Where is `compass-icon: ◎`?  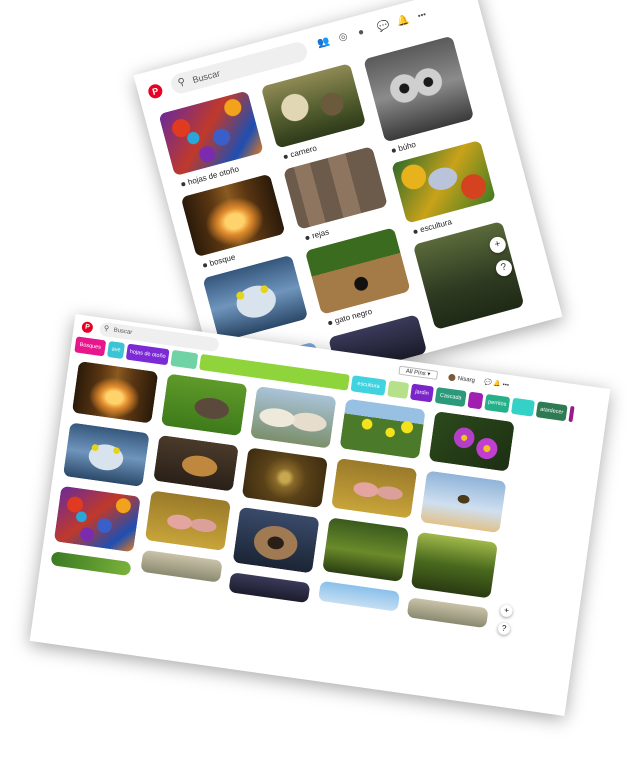
compass-icon: ◎ is located at coordinates (342, 37).